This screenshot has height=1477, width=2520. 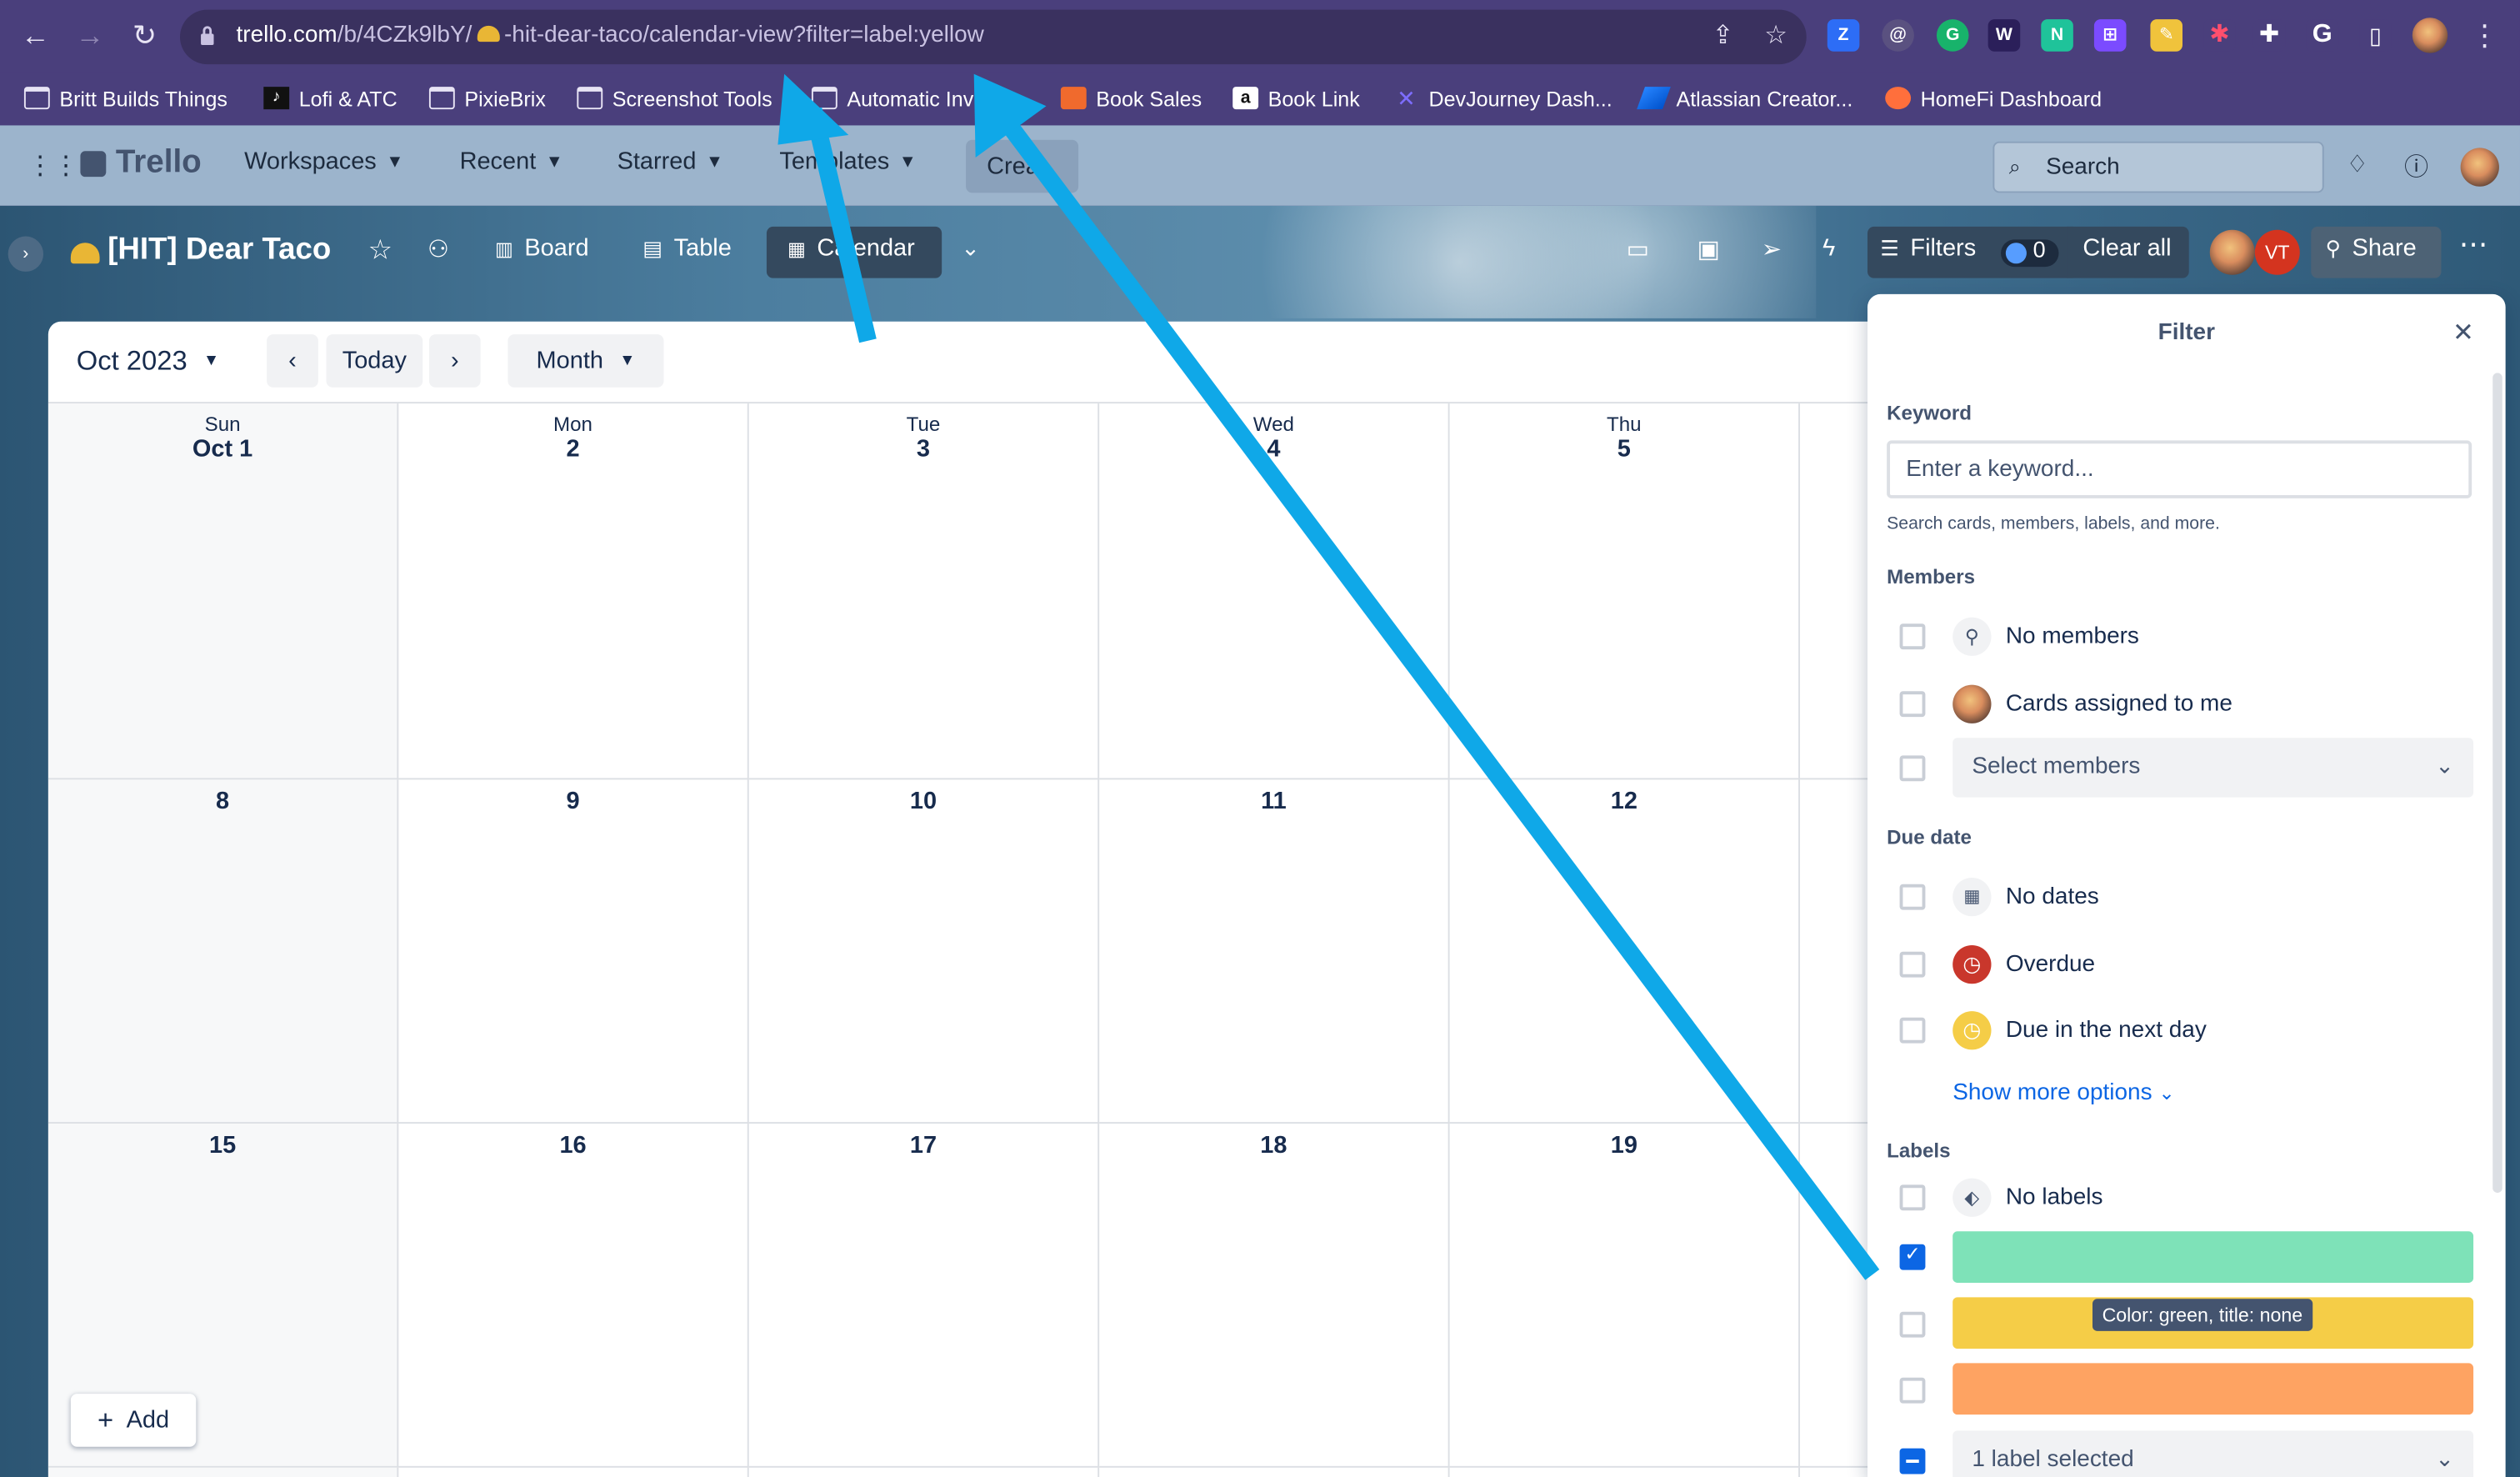 I want to click on member-vt-avatar: VT, so click(x=2277, y=252).